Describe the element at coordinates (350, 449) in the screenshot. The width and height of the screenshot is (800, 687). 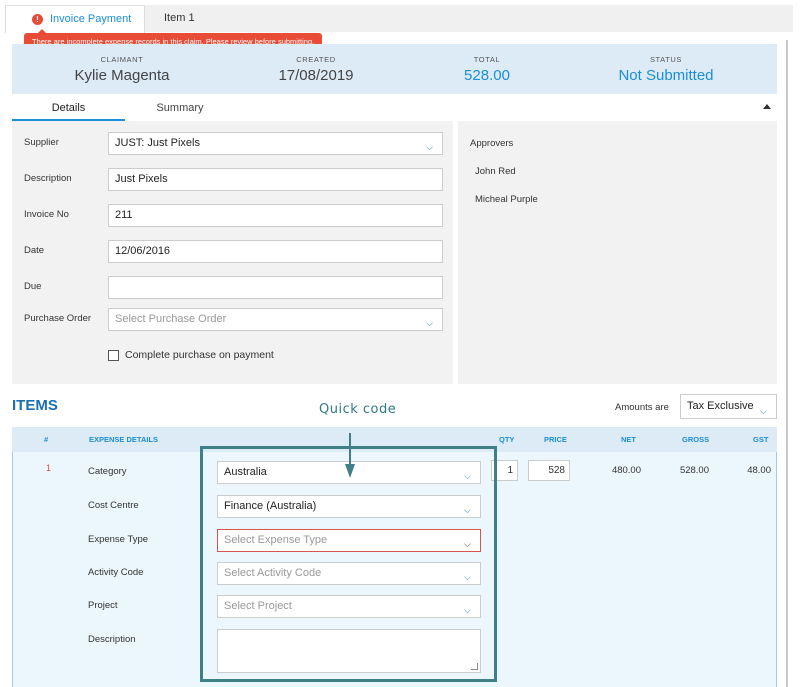
I see `annotation-arrow-shaft` at that location.